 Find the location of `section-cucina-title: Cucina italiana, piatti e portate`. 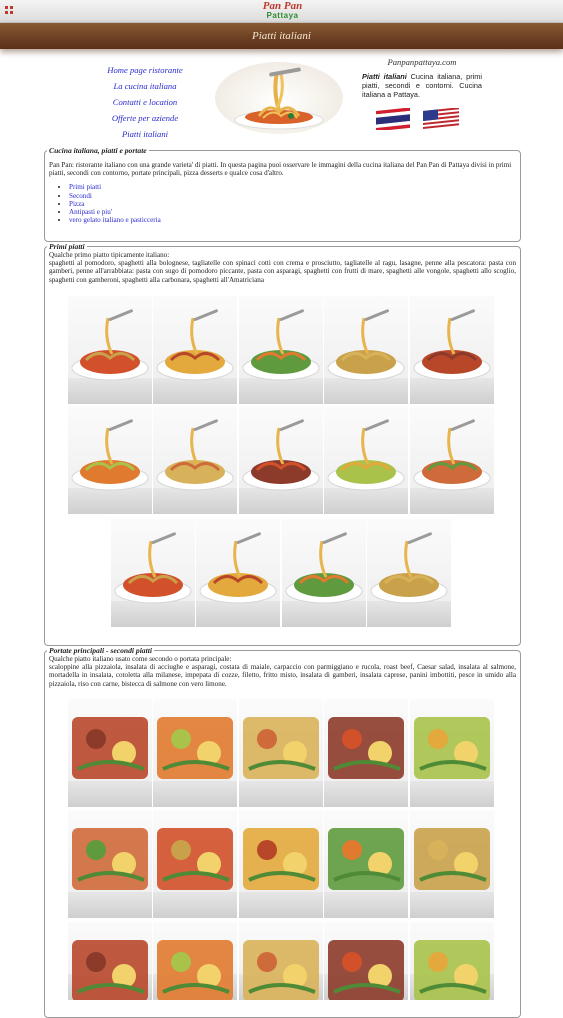

section-cucina-title: Cucina italiana, piatti e portate is located at coordinates (98, 150).